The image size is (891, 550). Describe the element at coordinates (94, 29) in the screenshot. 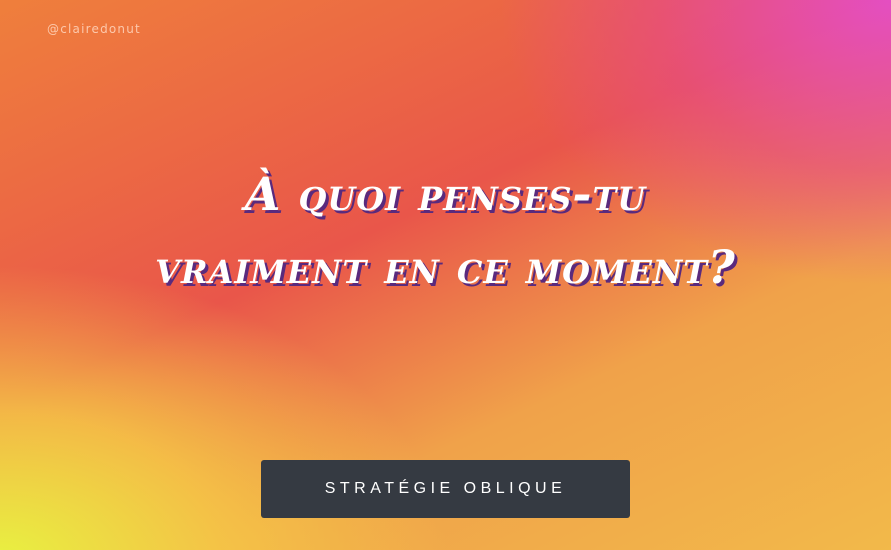

I see `author-handle: @clairedonut` at that location.